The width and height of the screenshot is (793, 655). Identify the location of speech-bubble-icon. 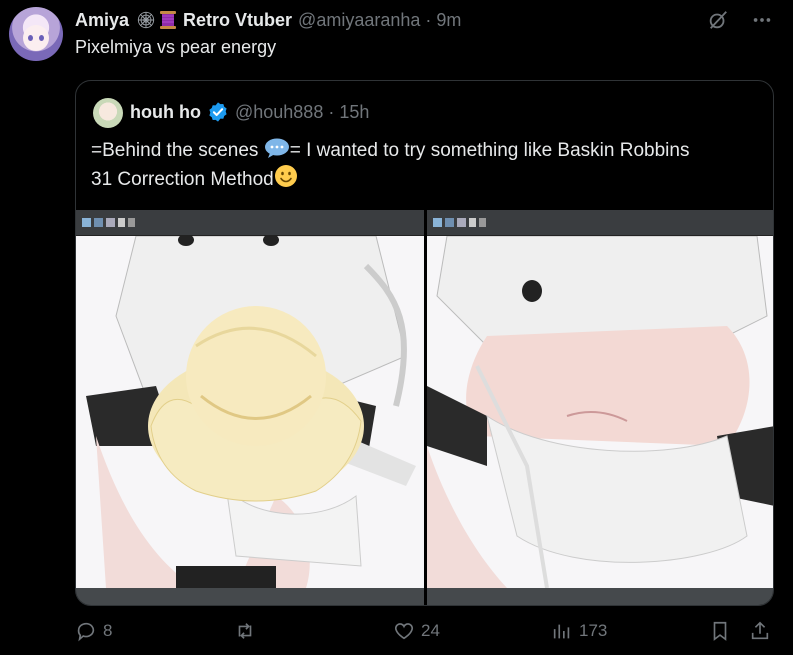
(276, 148).